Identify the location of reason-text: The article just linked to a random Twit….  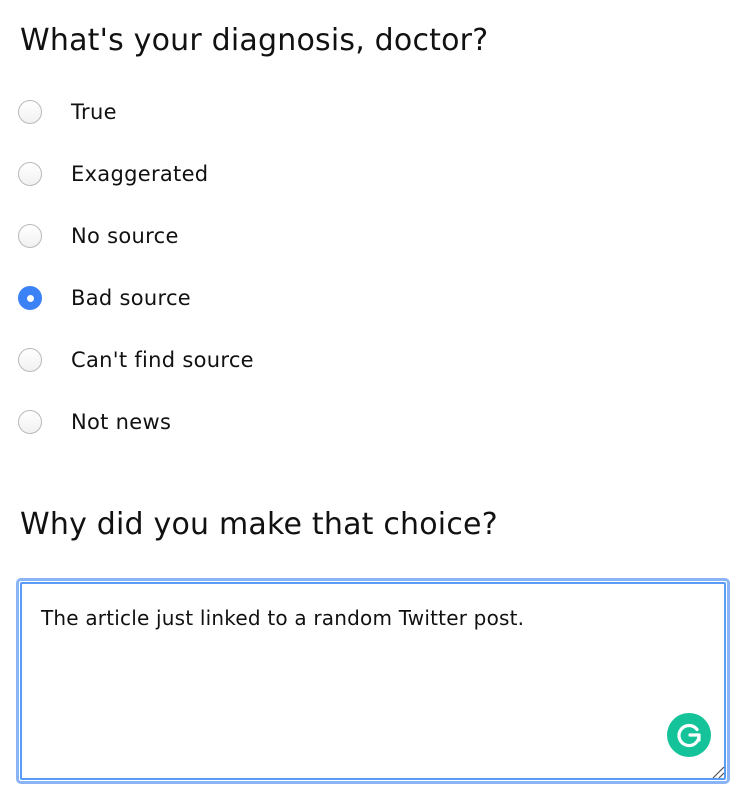
(282, 618).